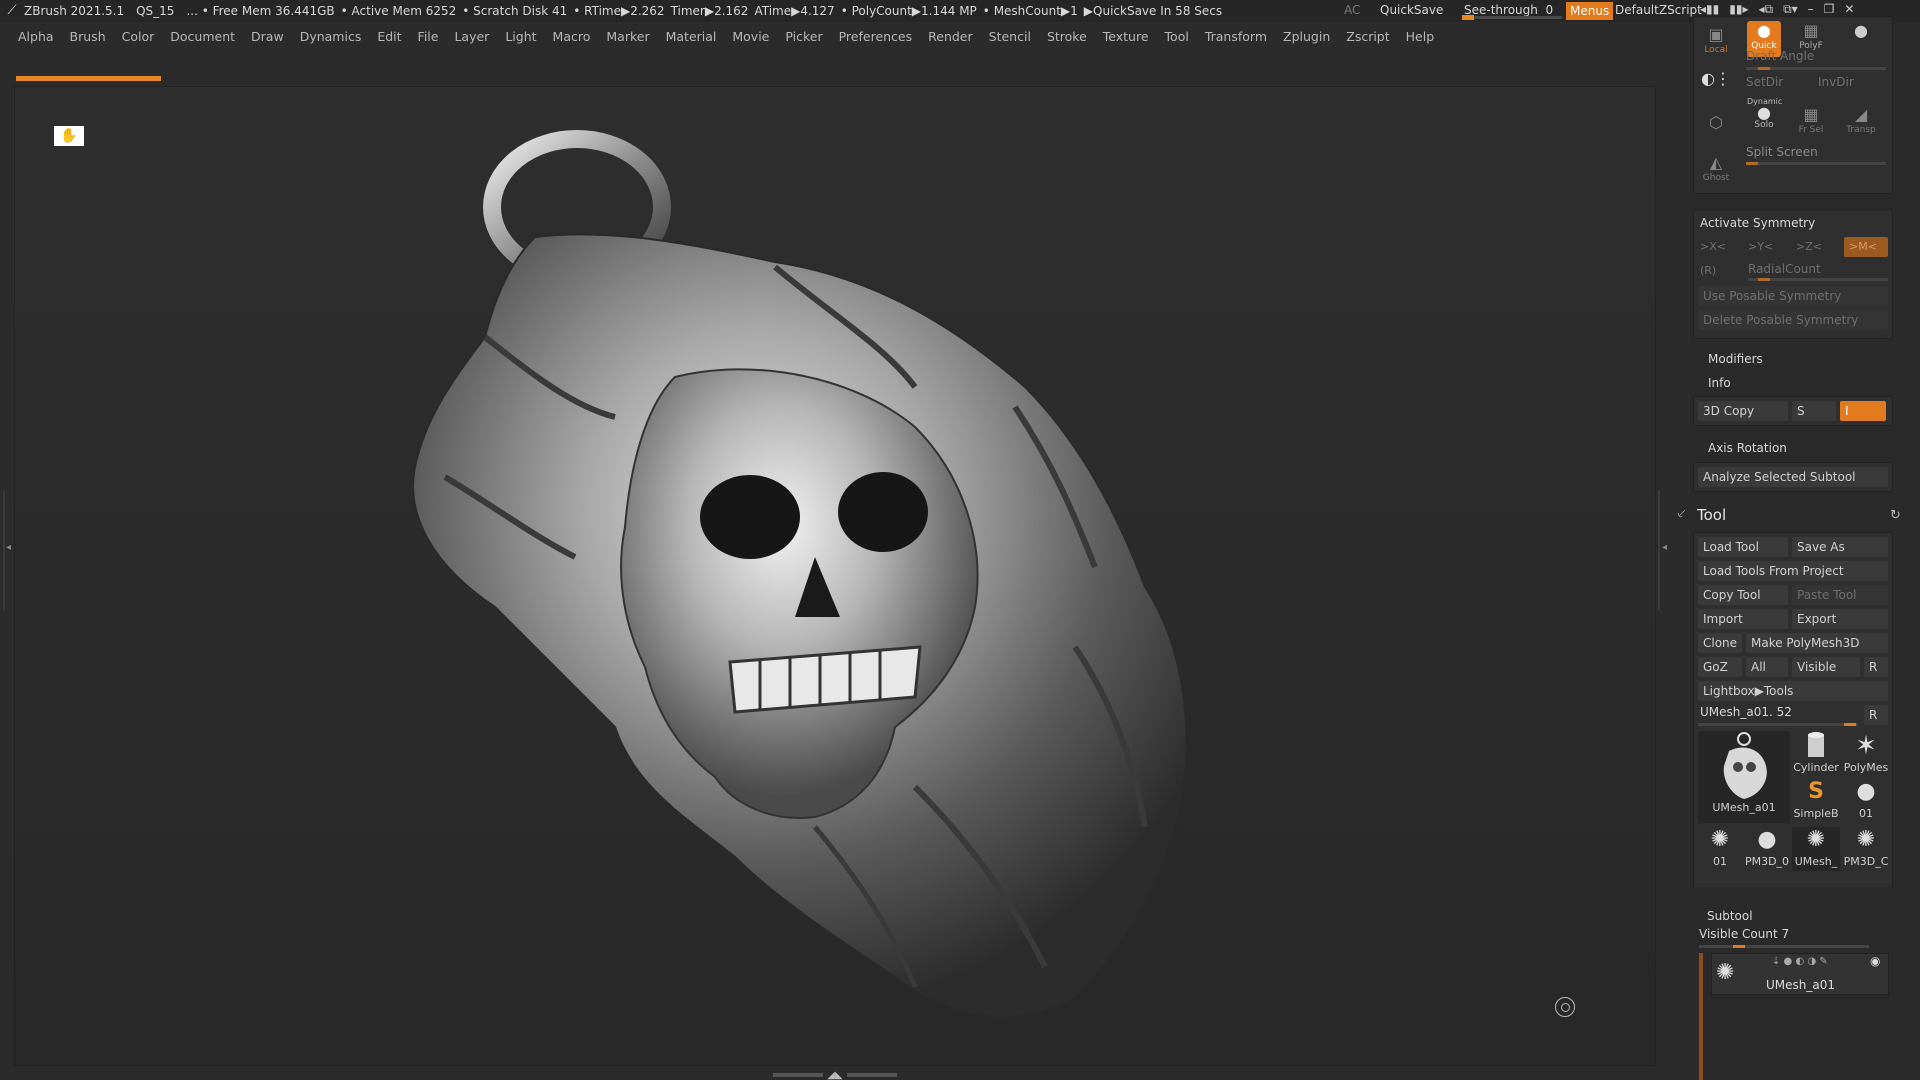 The image size is (1920, 1080). Describe the element at coordinates (1793, 691) in the screenshot. I see `lightbox-tools-button: Lightbox▶Tools` at that location.